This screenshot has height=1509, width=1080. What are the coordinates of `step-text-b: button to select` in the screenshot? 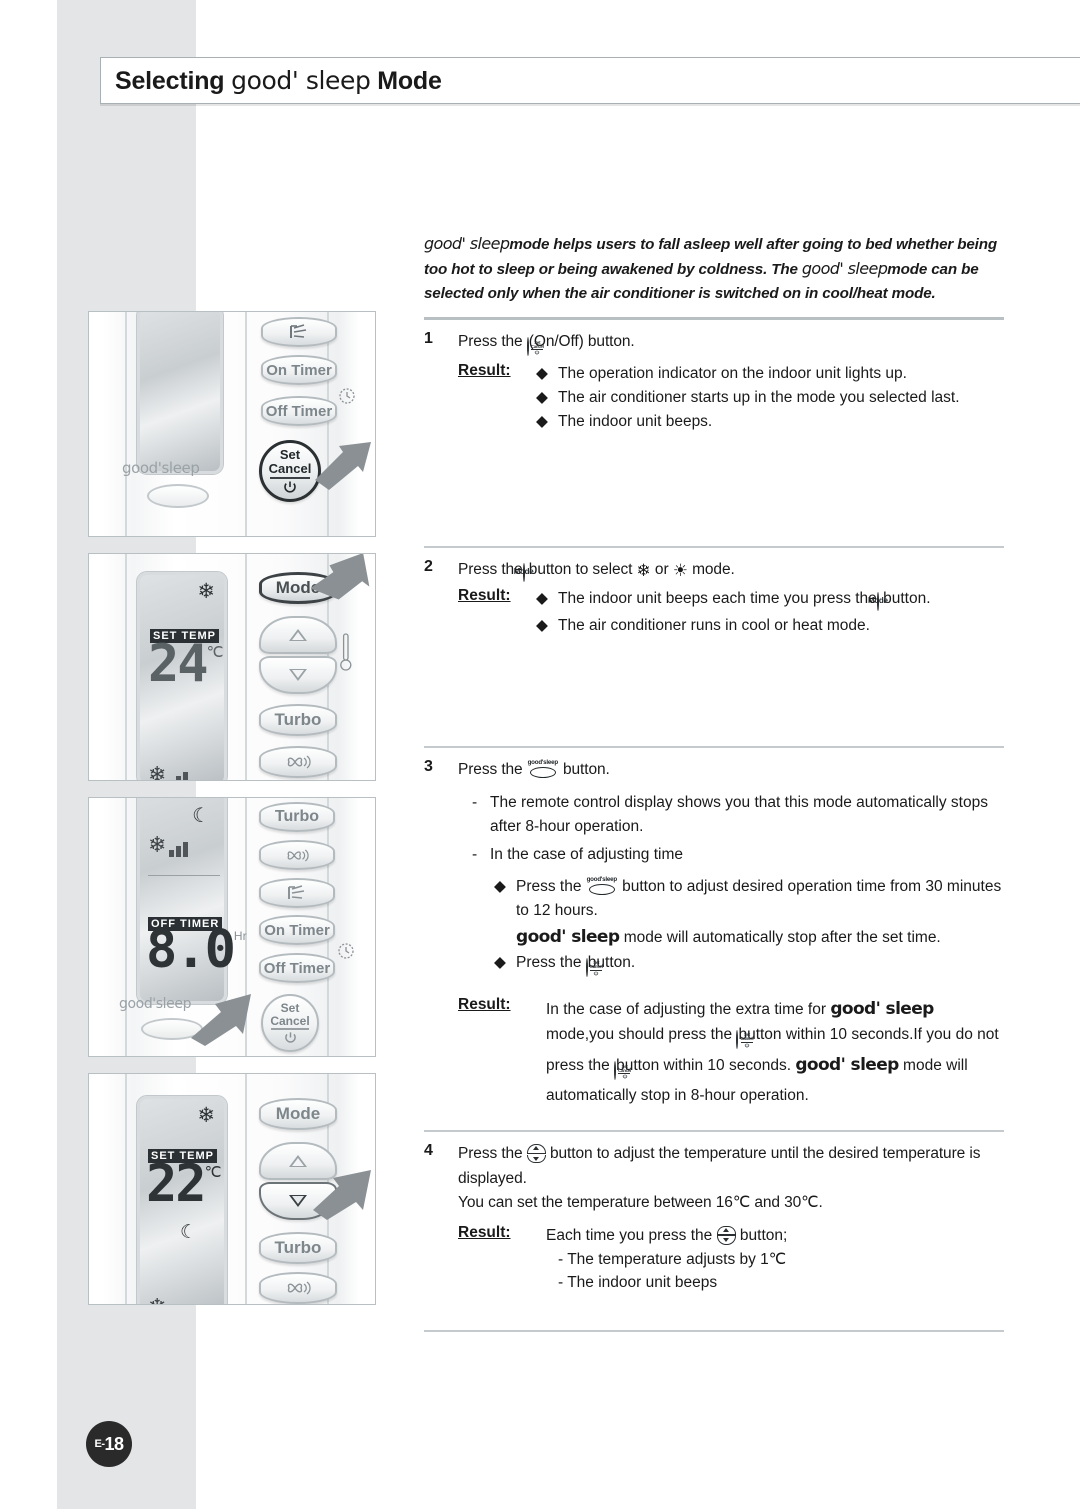 It's located at (580, 569).